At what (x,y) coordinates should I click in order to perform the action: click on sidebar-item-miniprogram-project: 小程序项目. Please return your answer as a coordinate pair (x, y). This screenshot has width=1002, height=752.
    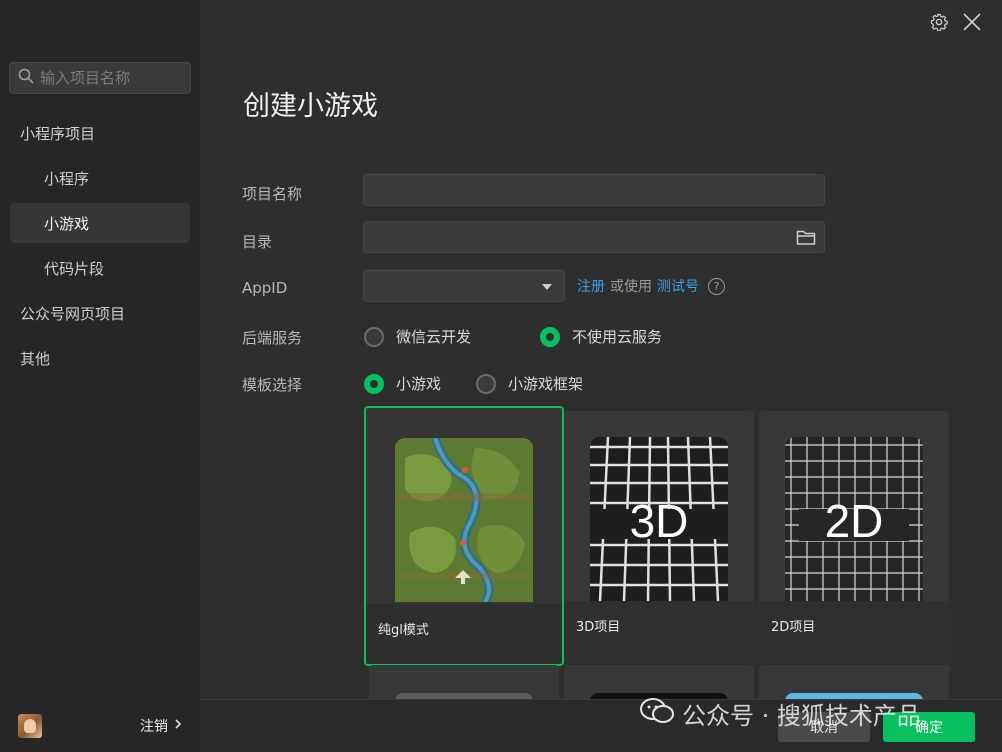
    Looking at the image, I should click on (100, 133).